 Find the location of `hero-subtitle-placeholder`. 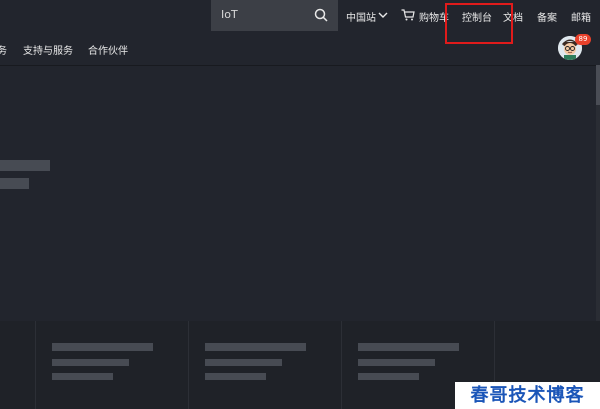

hero-subtitle-placeholder is located at coordinates (14, 183).